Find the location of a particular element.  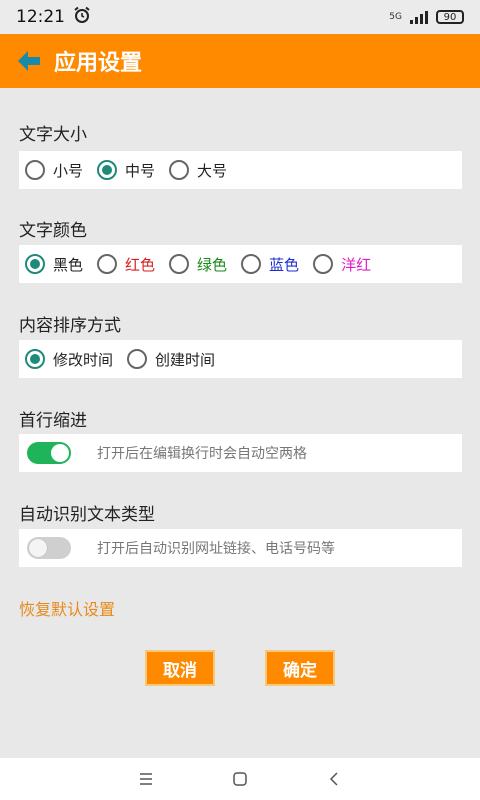

radio-option-modified-time: 修改时间 is located at coordinates (69, 359).